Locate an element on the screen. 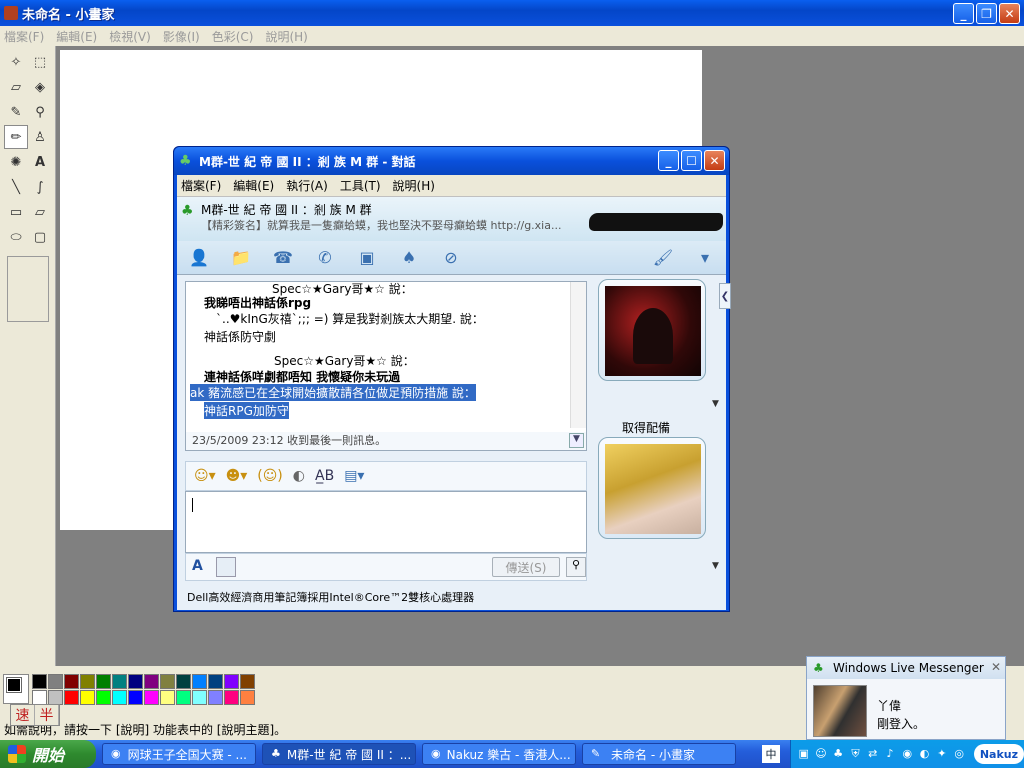 The width and height of the screenshot is (1024, 768). line-icon: ╲ is located at coordinates (16, 187).